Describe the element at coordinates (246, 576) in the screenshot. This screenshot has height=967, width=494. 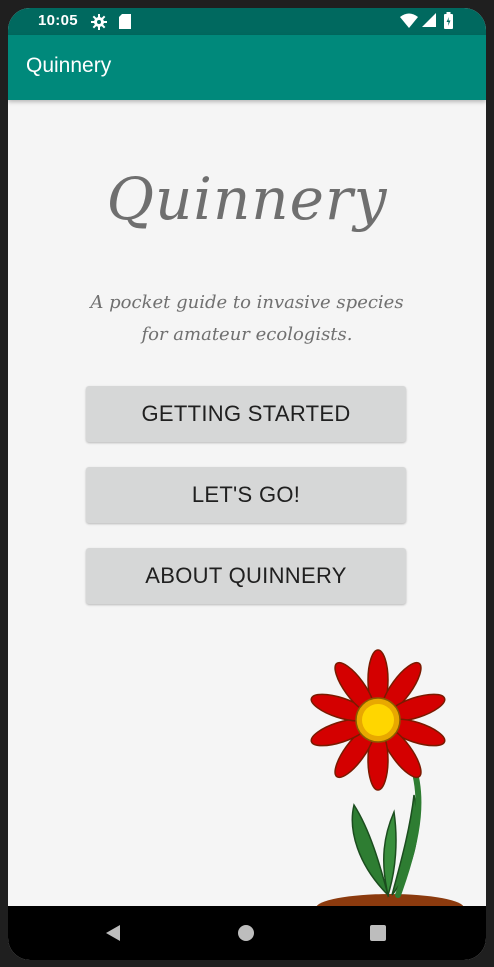
I see `about-quinnery-button: ABOUT QUINNERY` at that location.